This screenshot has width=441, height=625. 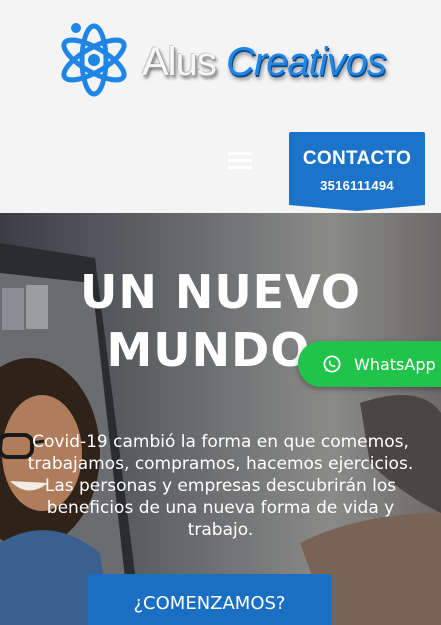 I want to click on contact-phone: 3516111494, so click(x=357, y=185).